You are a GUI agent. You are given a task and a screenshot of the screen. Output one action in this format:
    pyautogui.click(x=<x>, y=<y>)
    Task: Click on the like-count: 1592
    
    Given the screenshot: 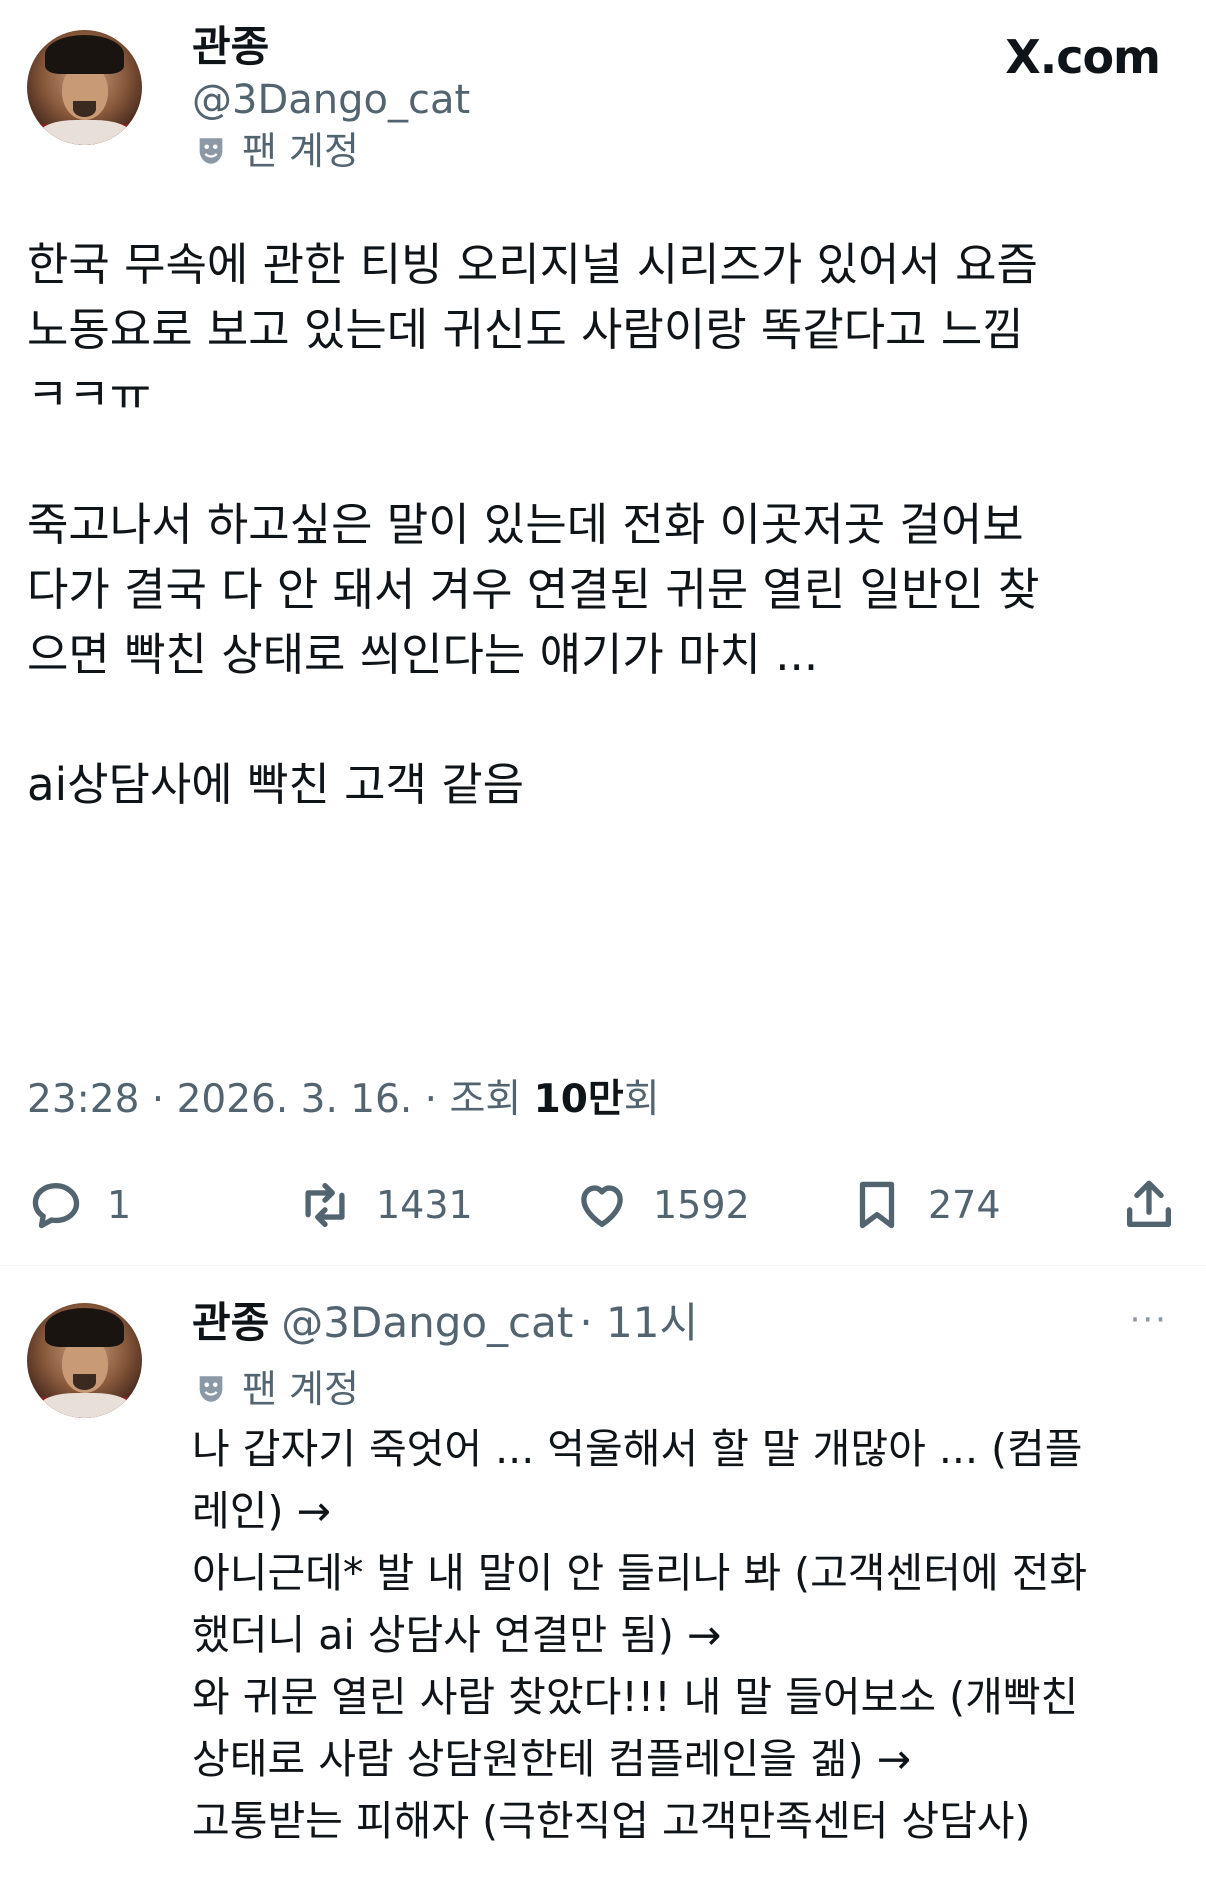 What is the action you would take?
    pyautogui.click(x=701, y=1205)
    